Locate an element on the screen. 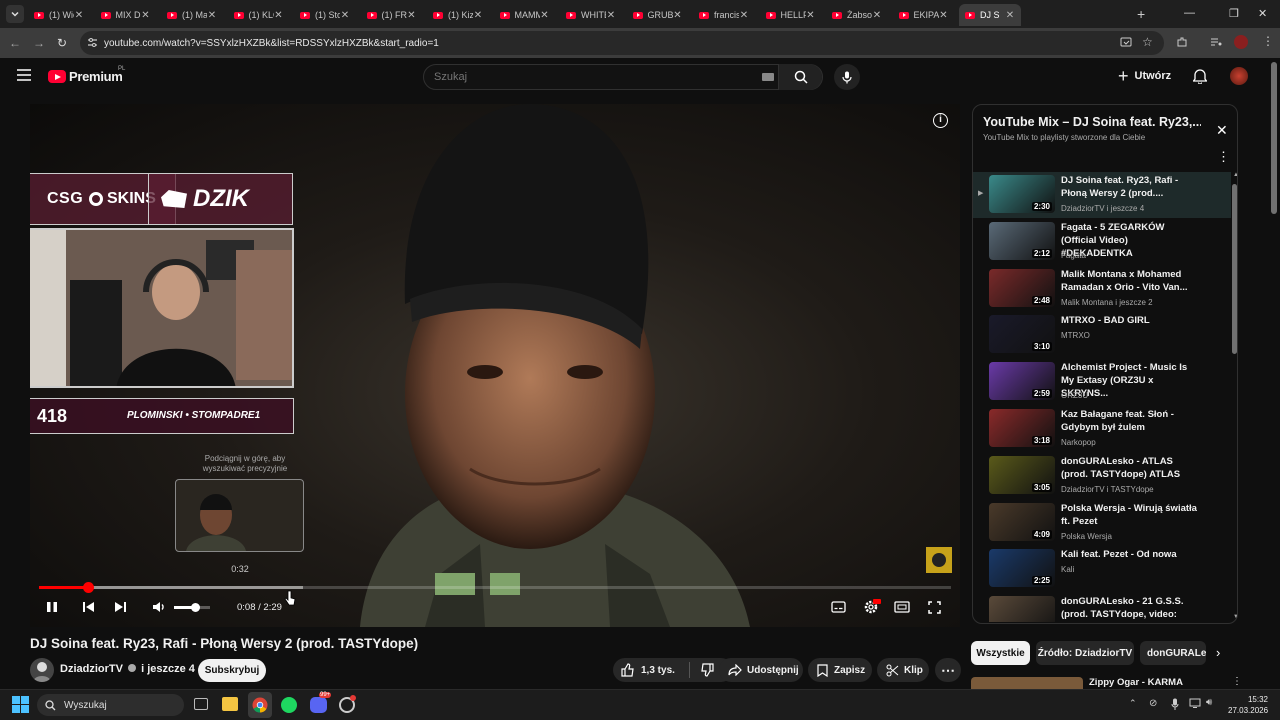 The width and height of the screenshot is (1280, 720). recommended-title: Zippy Ogar - KARMA is located at coordinates (1136, 682).